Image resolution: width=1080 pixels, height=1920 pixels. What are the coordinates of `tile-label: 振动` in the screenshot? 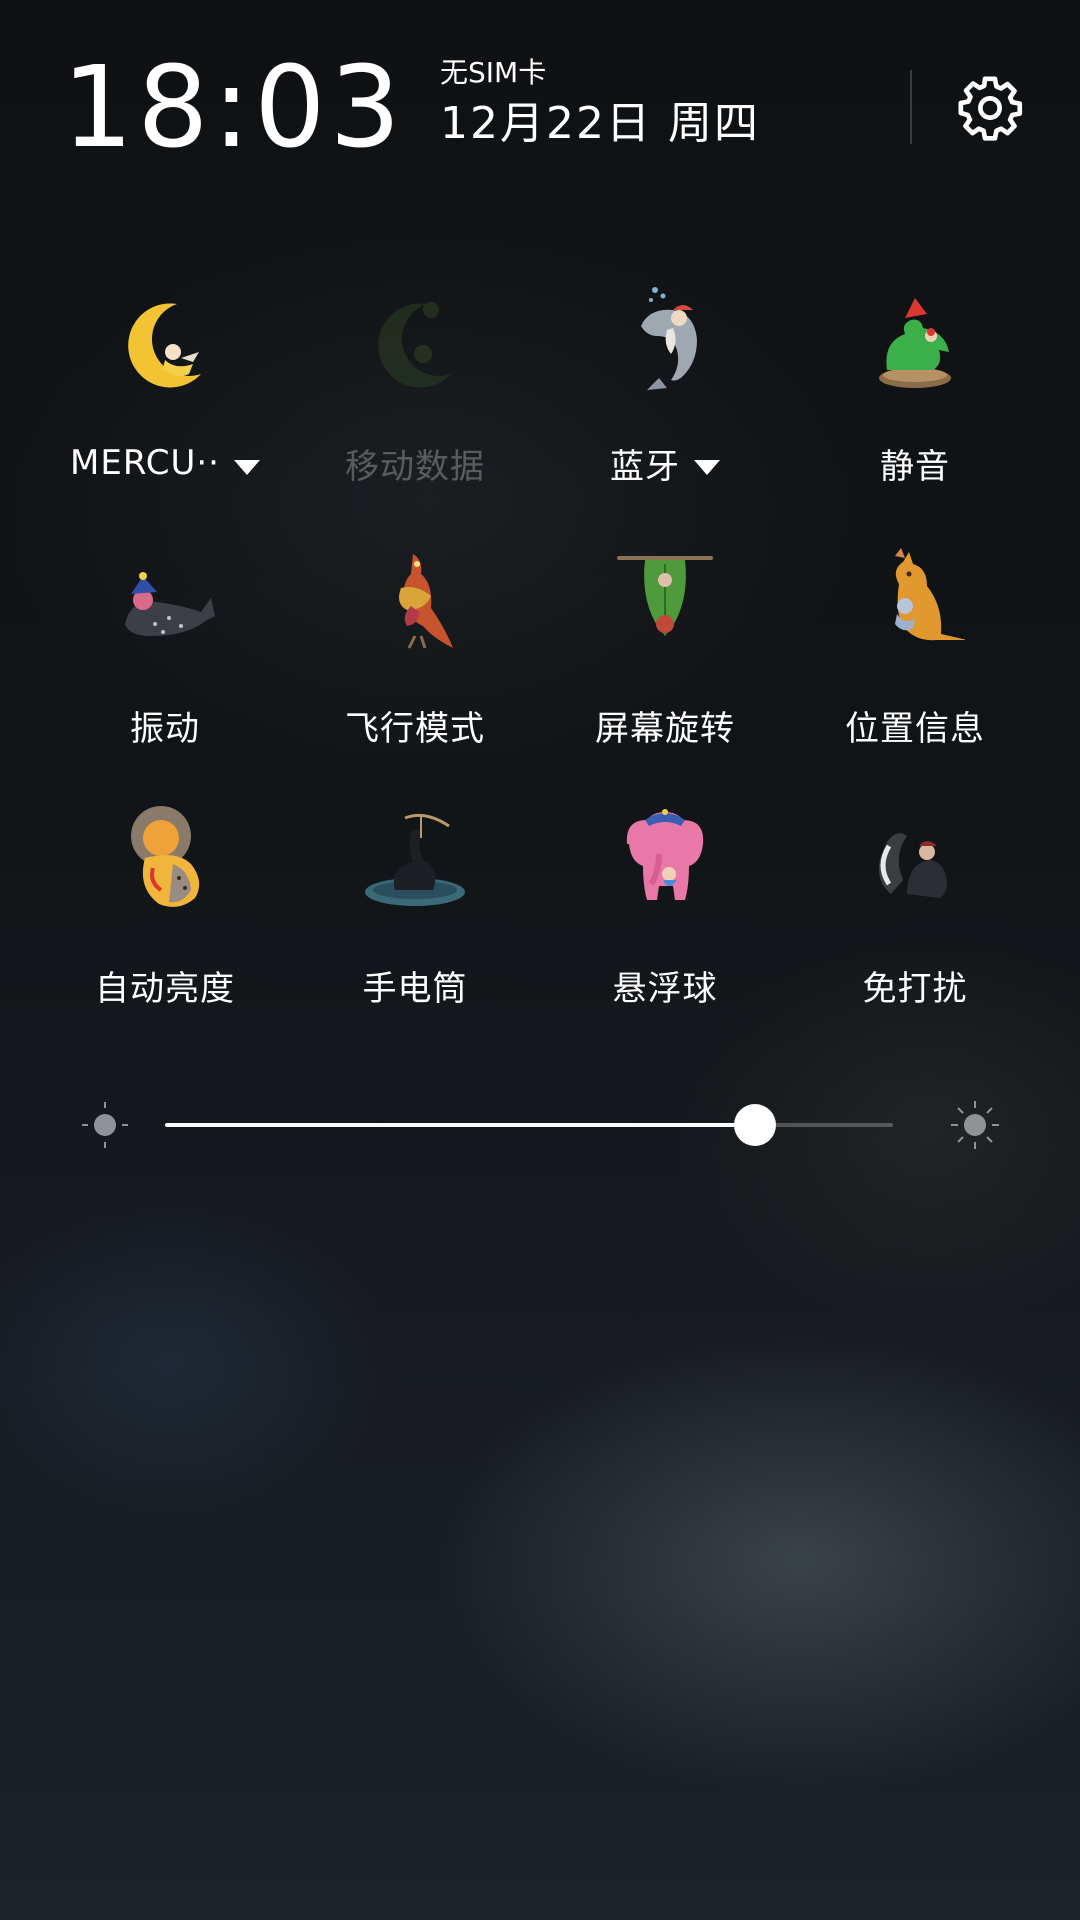 It's located at (165, 728).